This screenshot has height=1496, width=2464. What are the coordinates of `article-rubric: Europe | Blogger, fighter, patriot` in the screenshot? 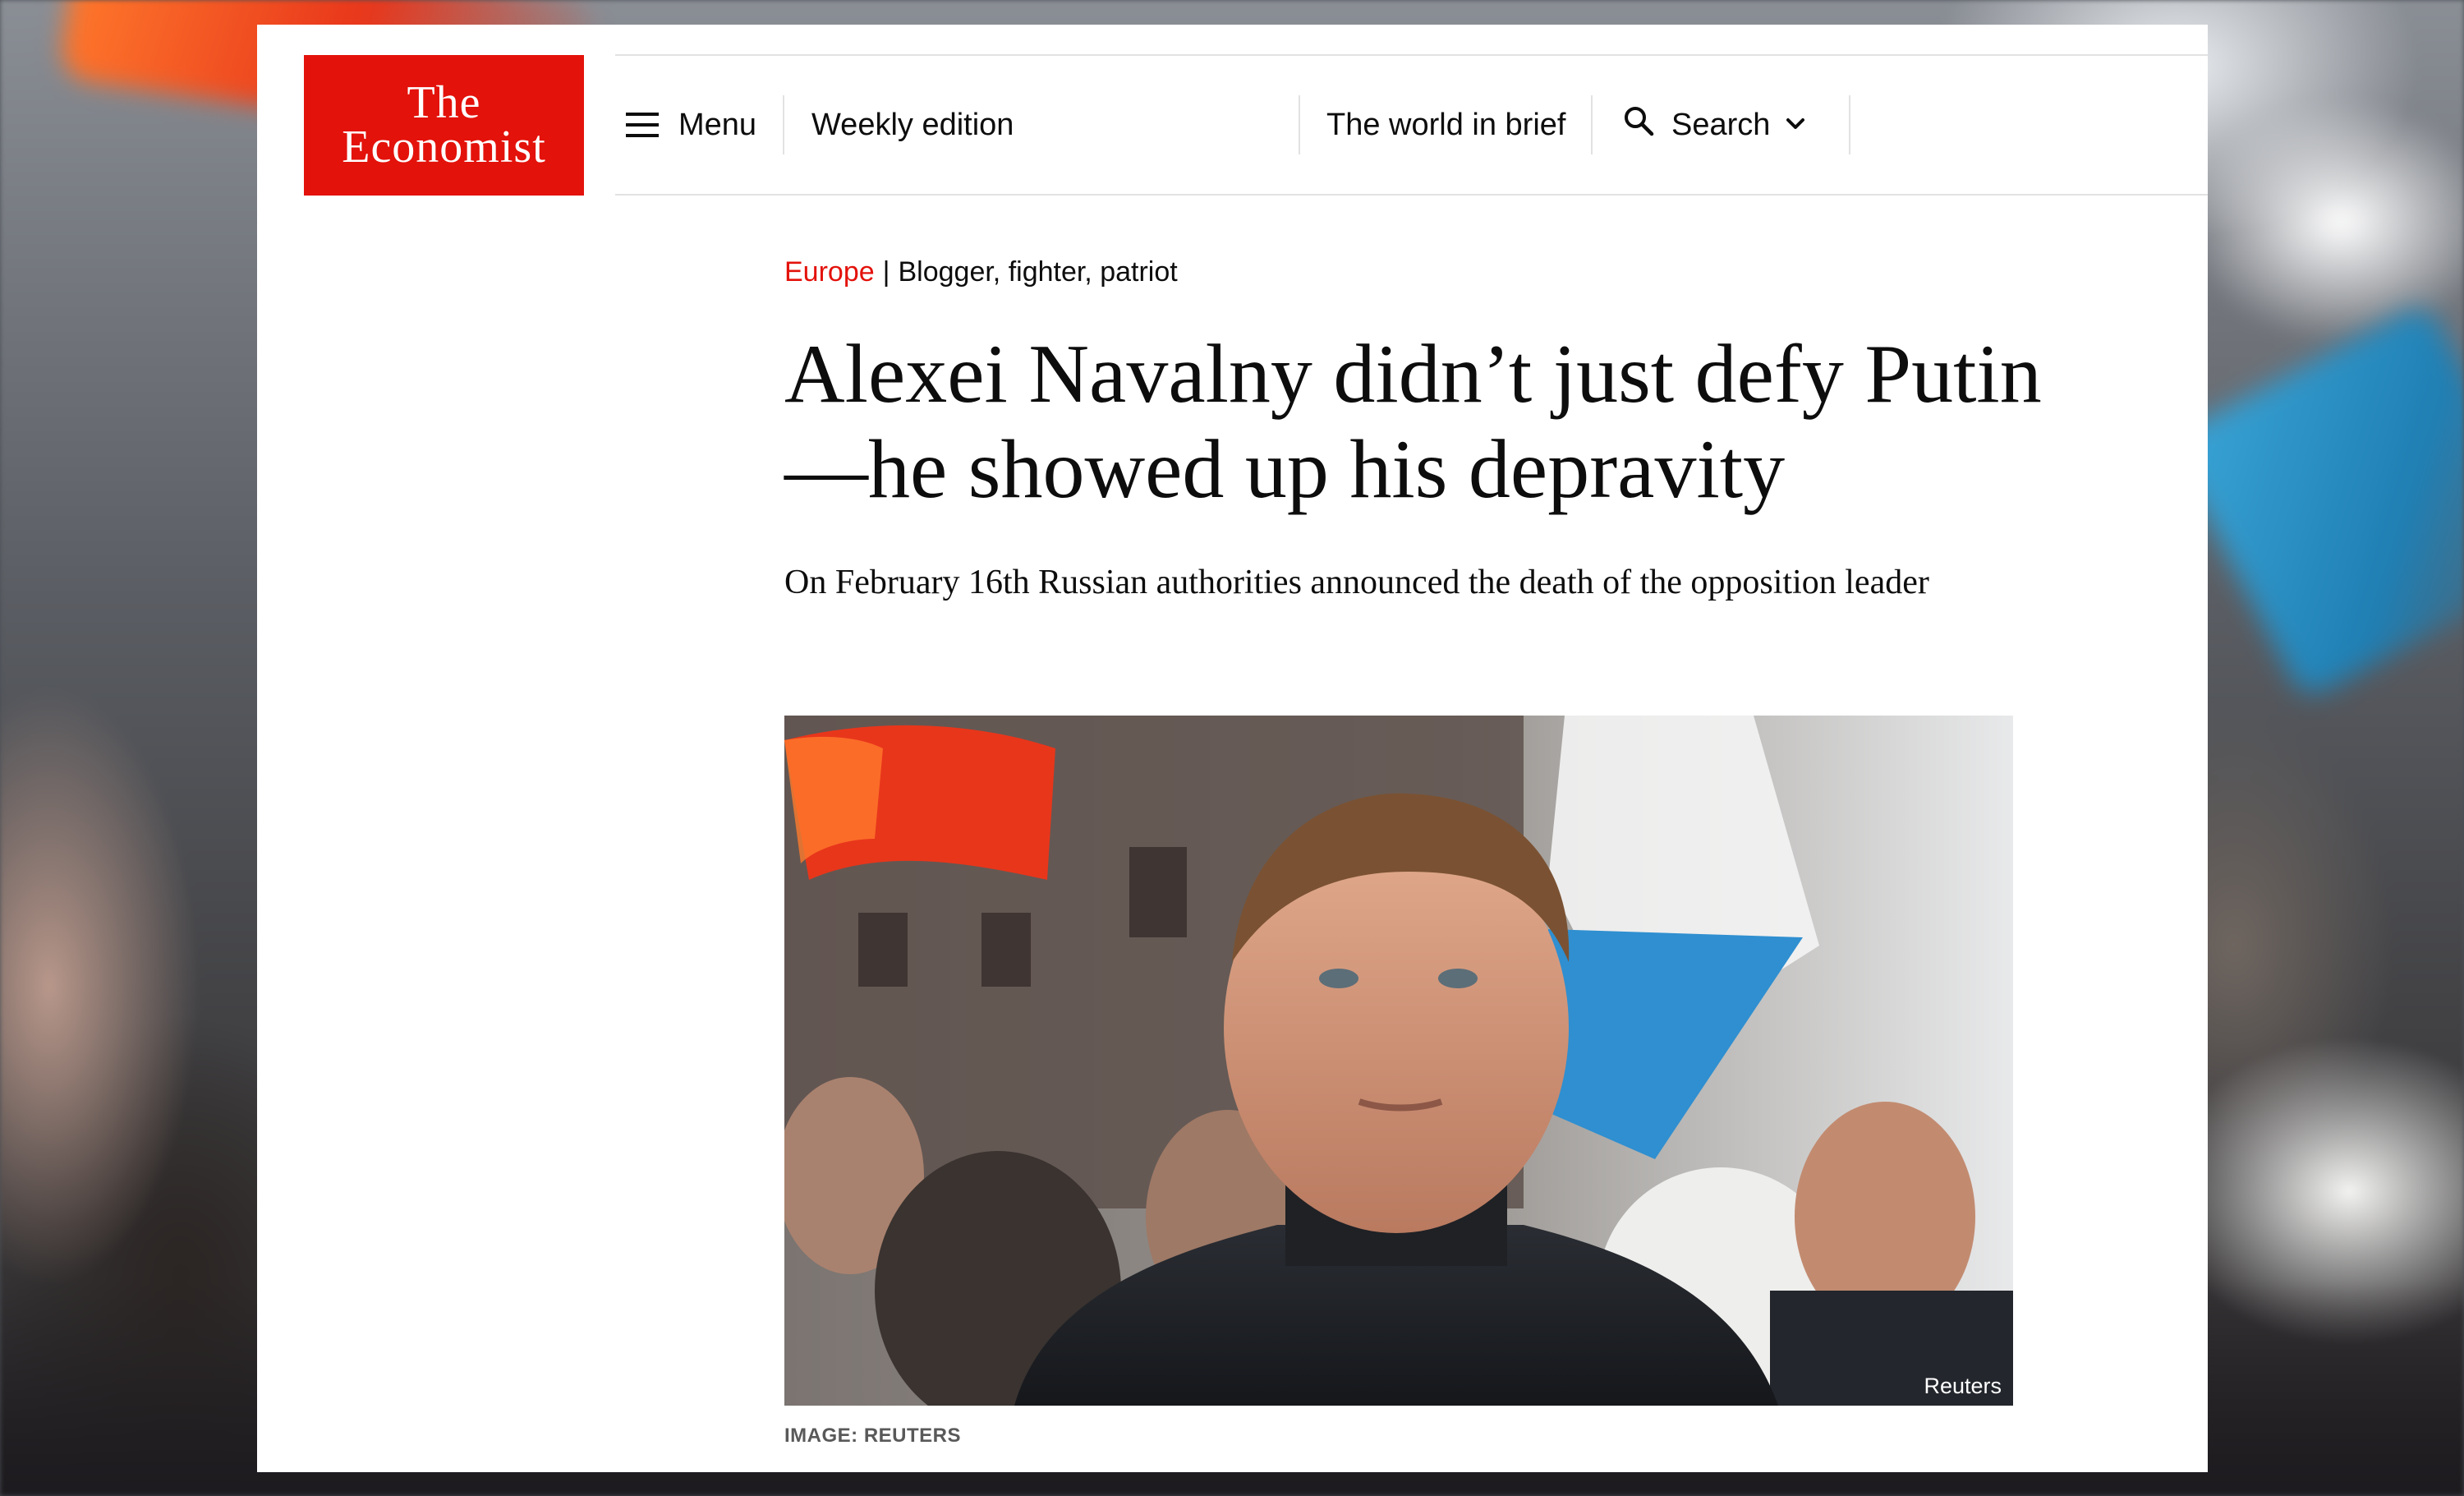 It's located at (981, 272).